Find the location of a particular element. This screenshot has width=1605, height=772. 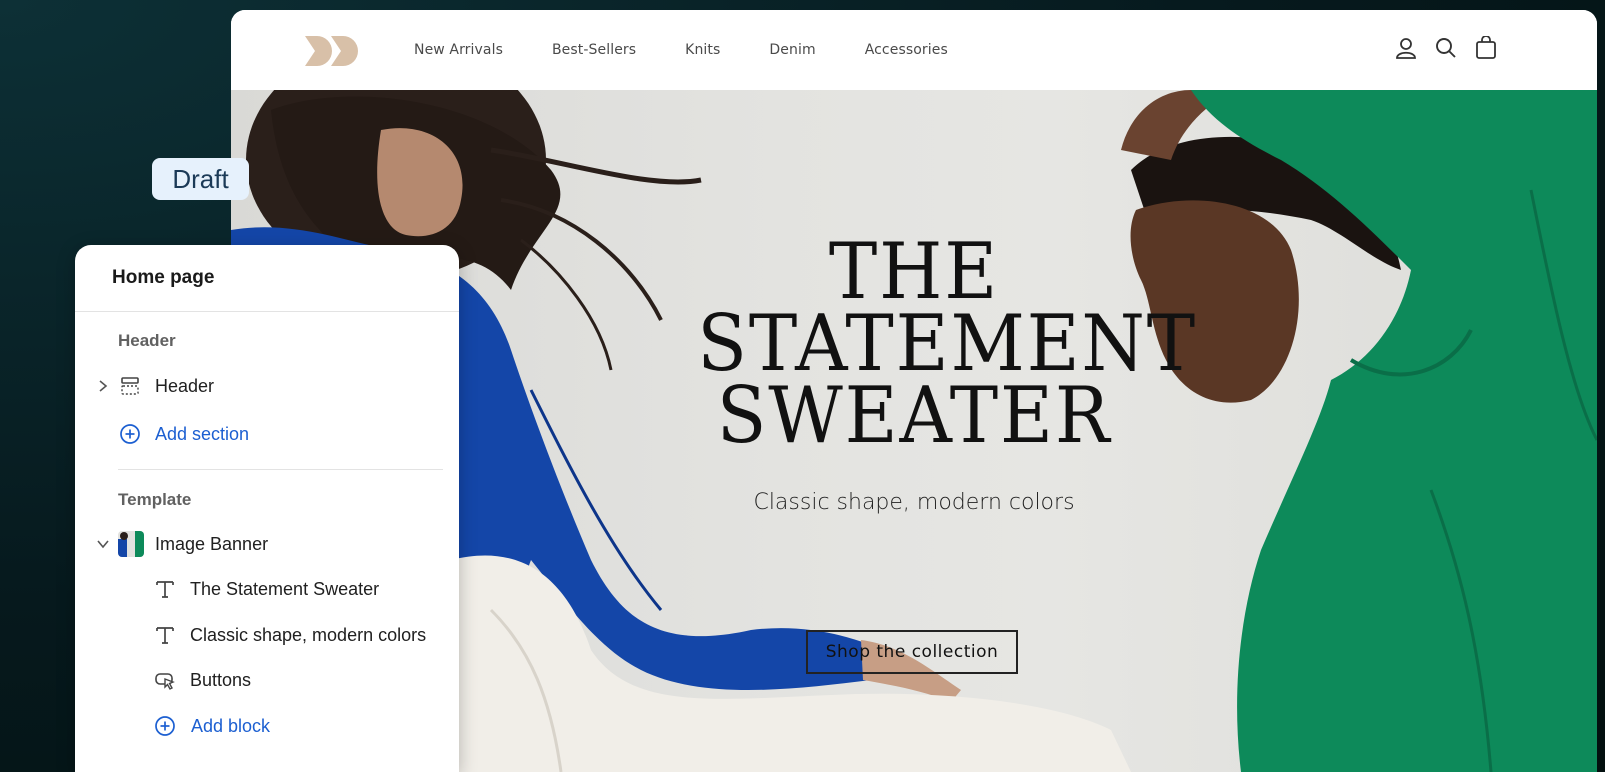

panel-title: Home page is located at coordinates (163, 277).